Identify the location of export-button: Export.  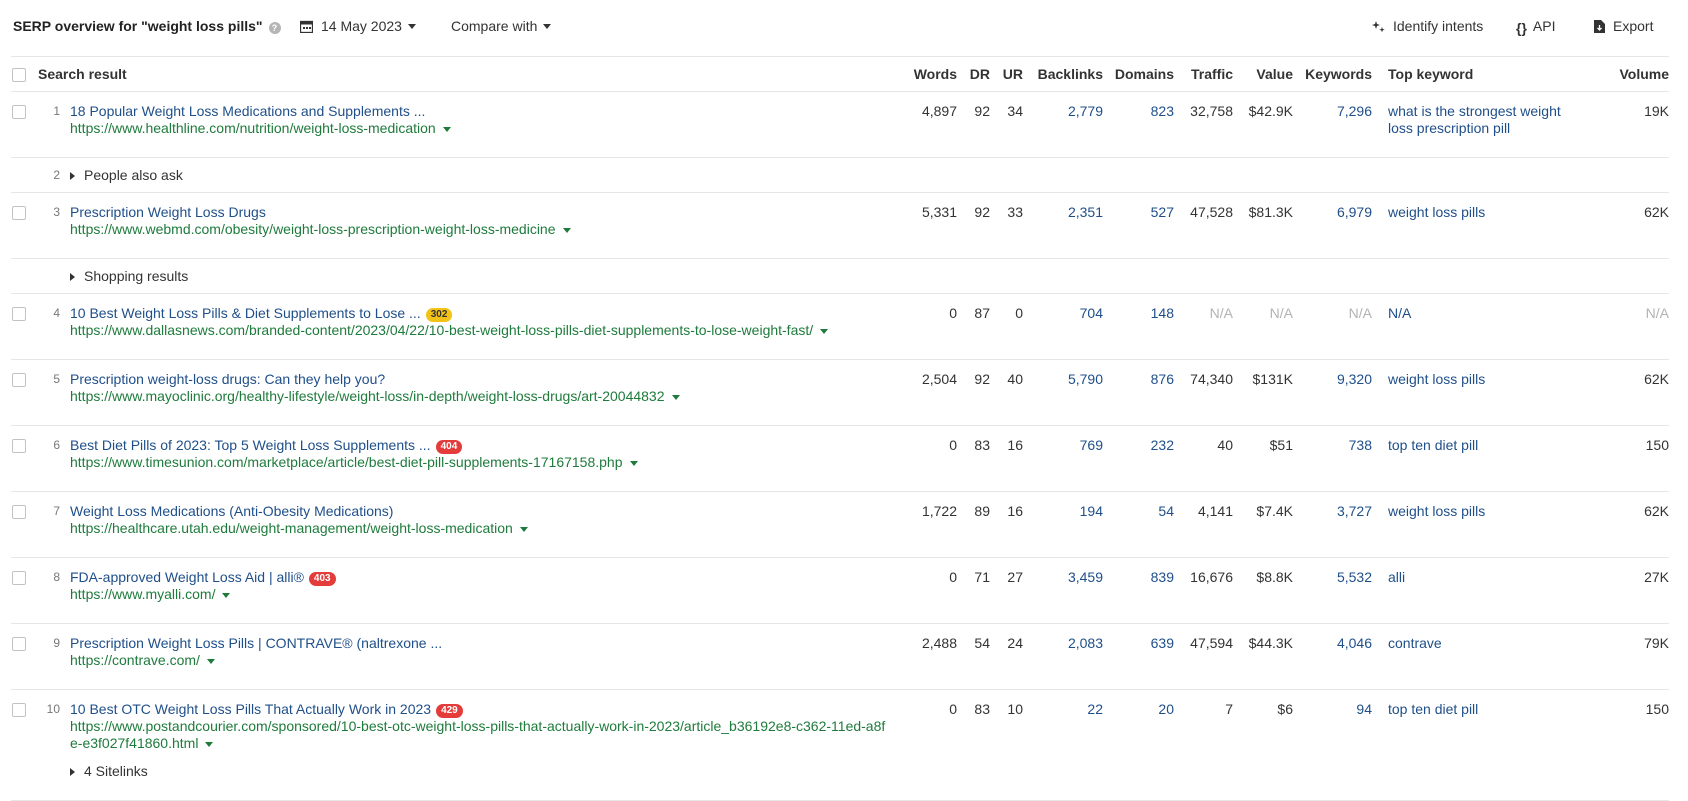
(1623, 26).